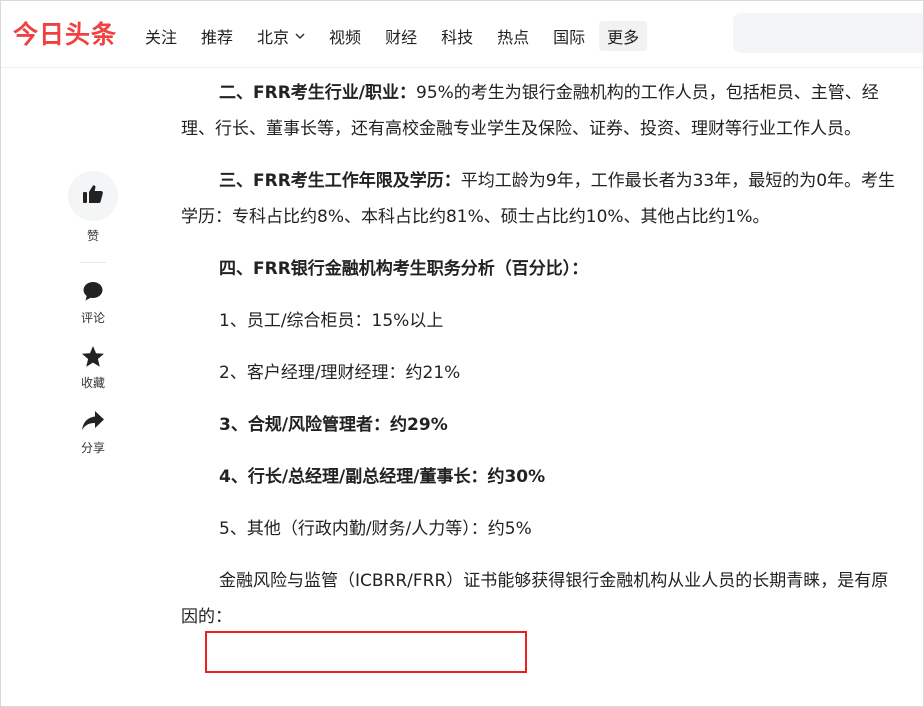 This screenshot has height=707, width=924. What do you see at coordinates (404, 269) in the screenshot?
I see `positions-heading: 四、FRR银行金融机构考生职务分析（百分比）：` at bounding box center [404, 269].